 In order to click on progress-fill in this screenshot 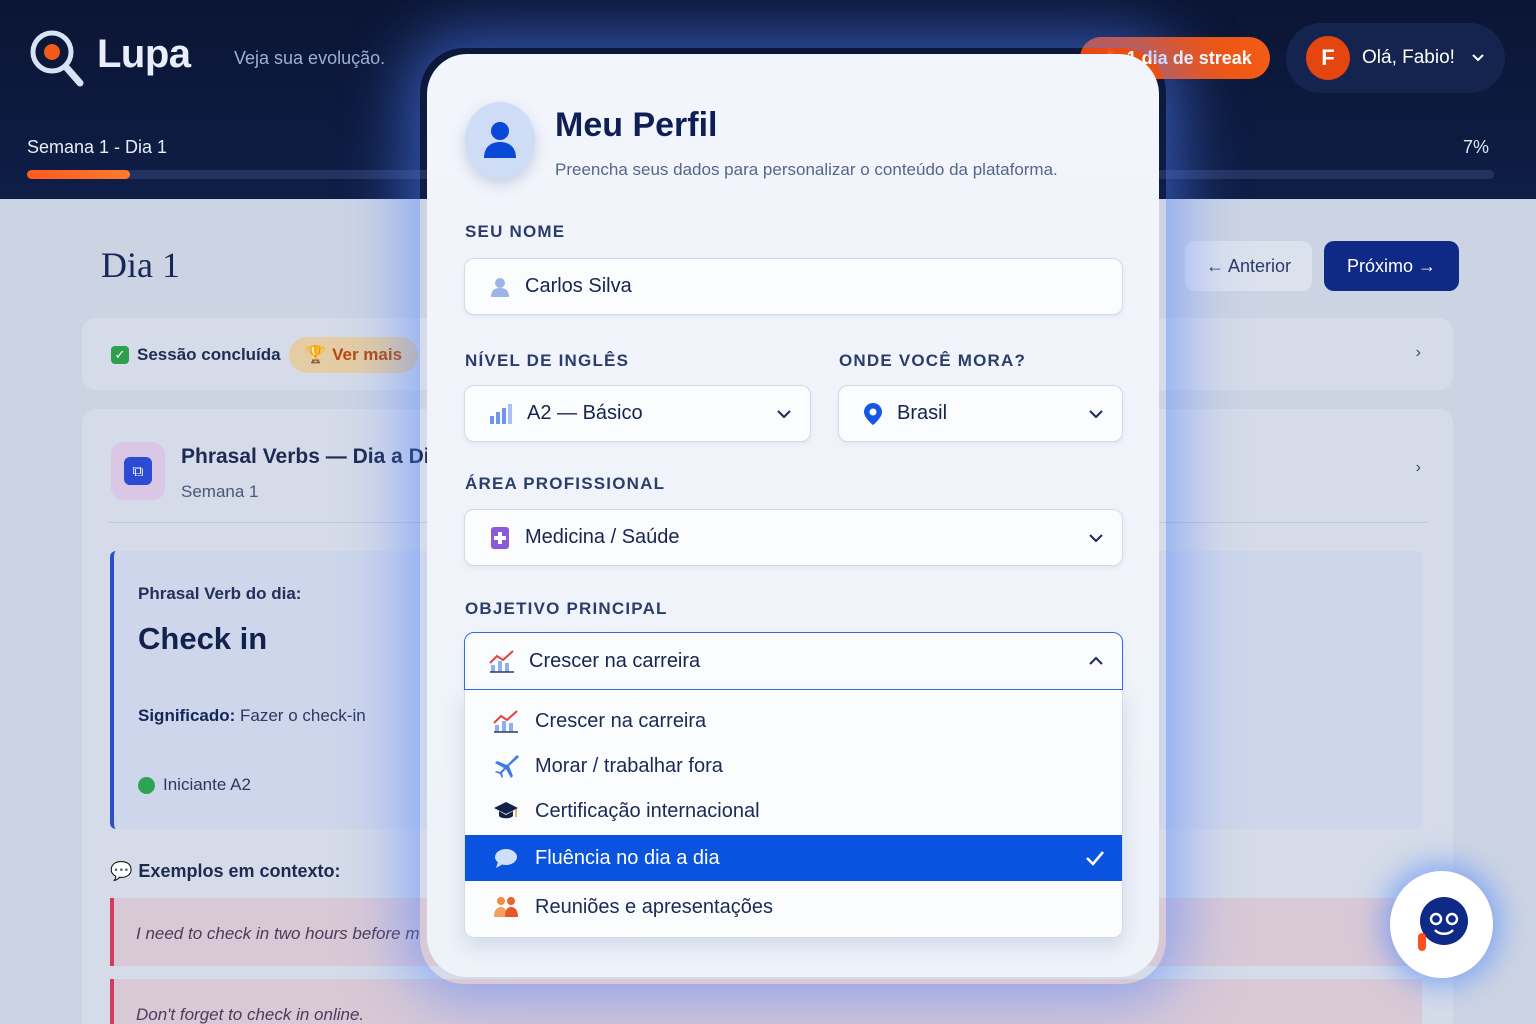, I will do `click(78, 174)`.